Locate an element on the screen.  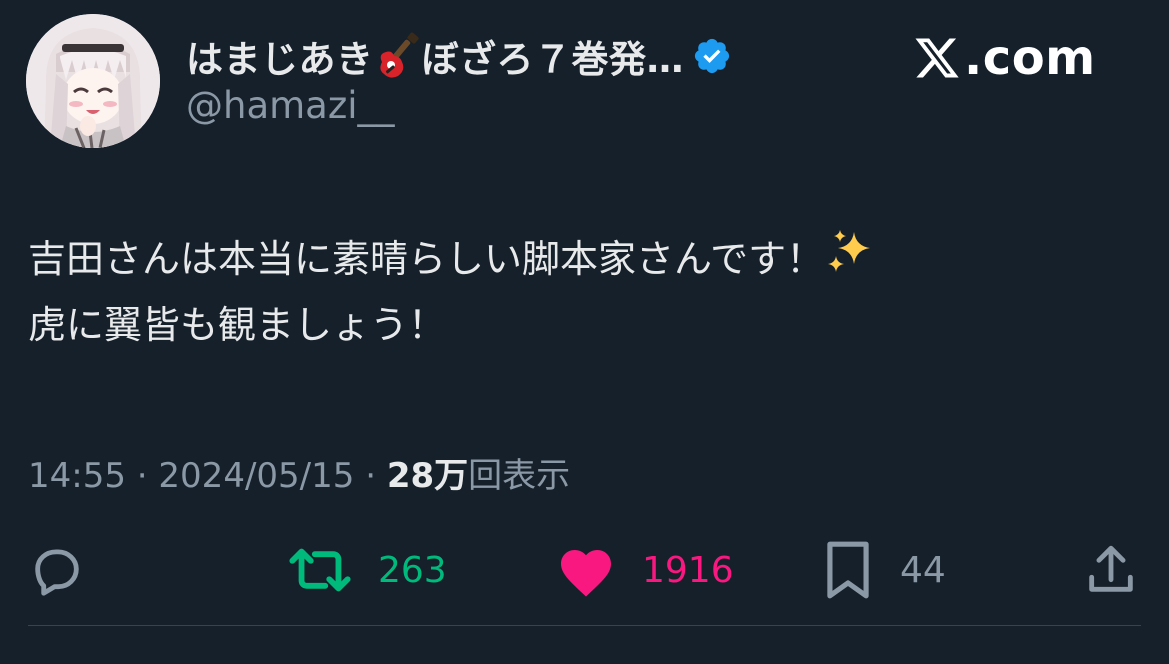
tweet-text-line-1: 吉田さんは本当に素晴らしい脚本家さんです！ is located at coordinates (452, 259).